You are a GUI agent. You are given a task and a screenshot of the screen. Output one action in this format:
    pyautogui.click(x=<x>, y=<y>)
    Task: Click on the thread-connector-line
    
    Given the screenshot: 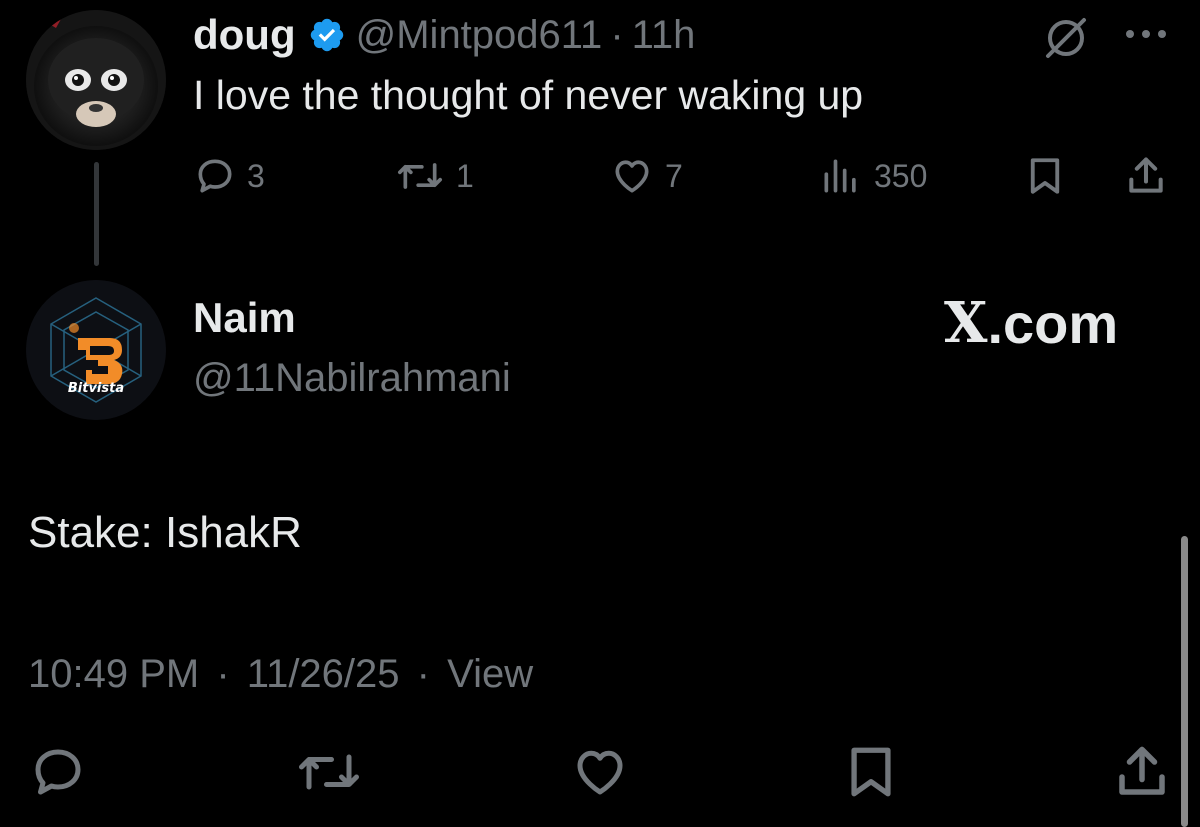 What is the action you would take?
    pyautogui.click(x=96, y=214)
    